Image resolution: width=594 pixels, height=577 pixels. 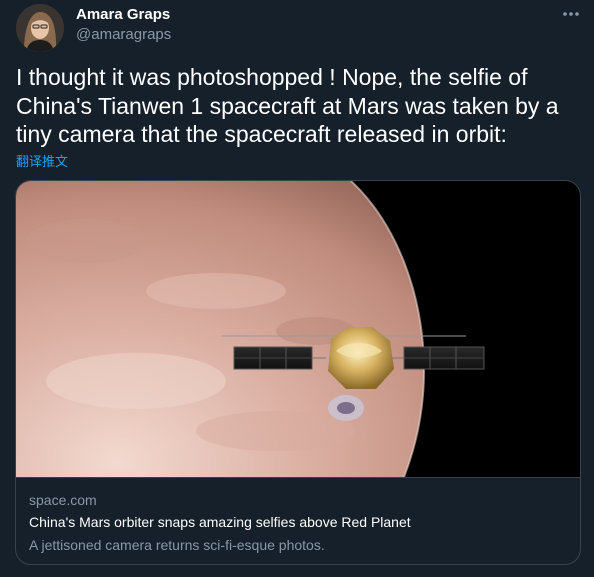 What do you see at coordinates (123, 14) in the screenshot?
I see `author-name: Amara Graps` at bounding box center [123, 14].